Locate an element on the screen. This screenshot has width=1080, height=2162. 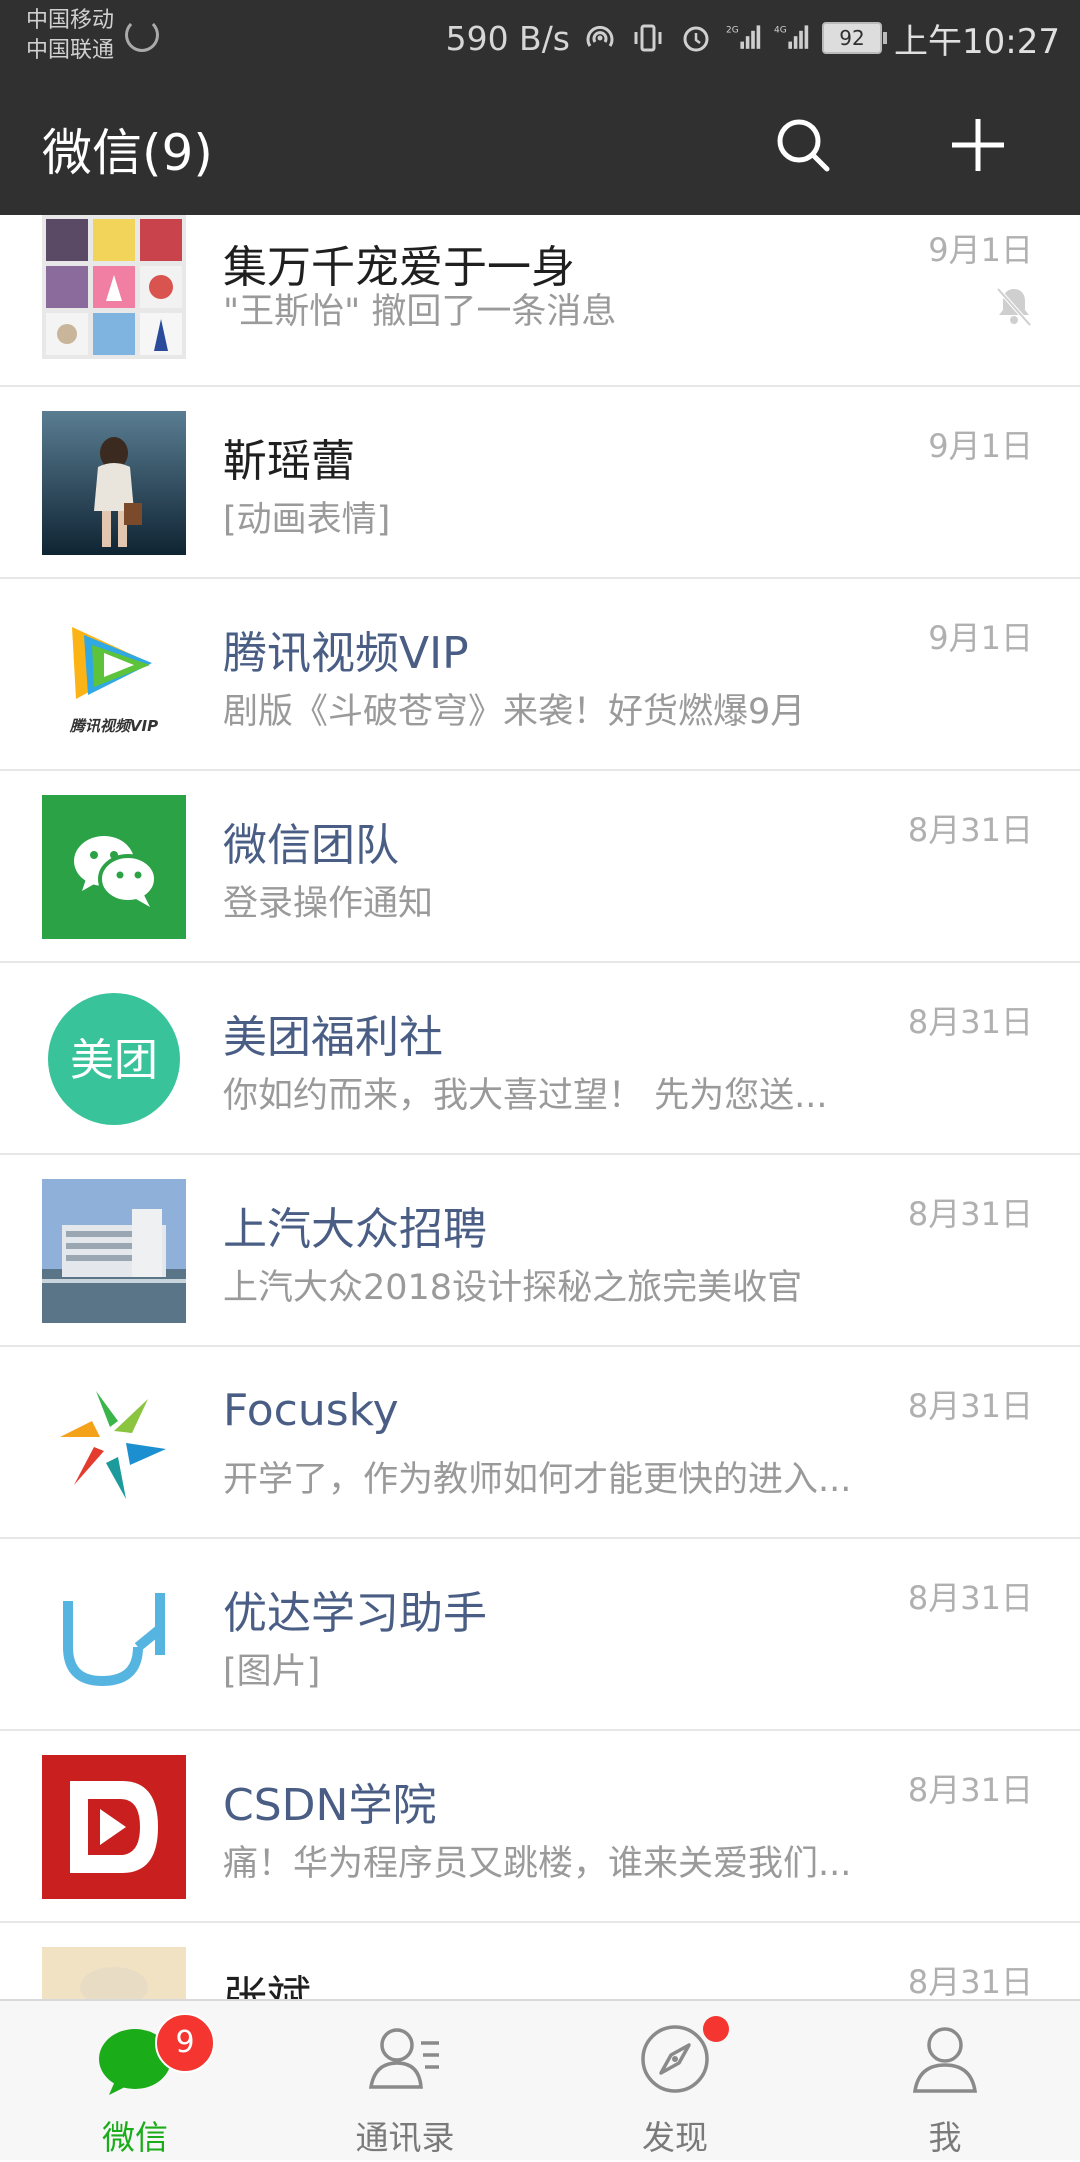
svg-text: 腾讯视频VIP is located at coordinates (113, 726).